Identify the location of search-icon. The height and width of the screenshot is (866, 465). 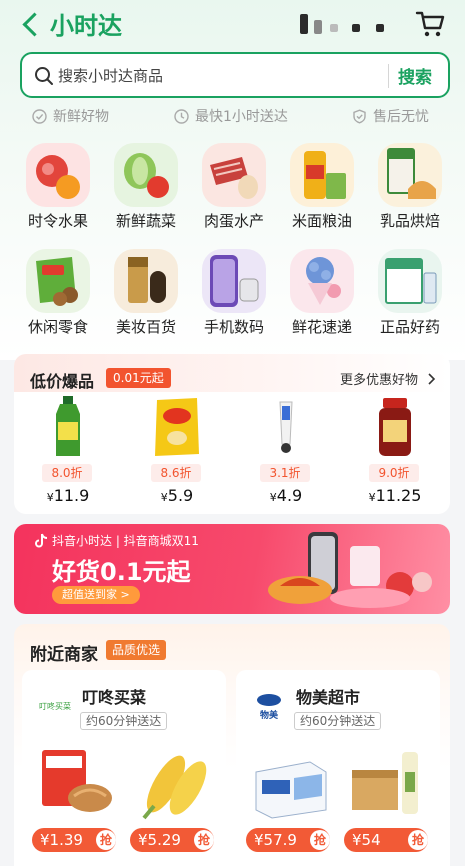
(44, 76).